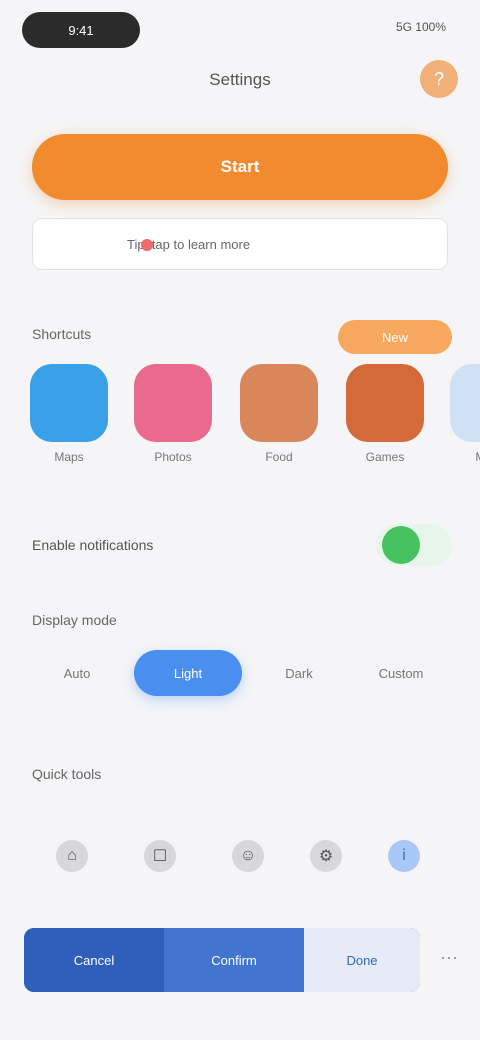  What do you see at coordinates (449, 958) in the screenshot?
I see `more-icon: ⋯` at bounding box center [449, 958].